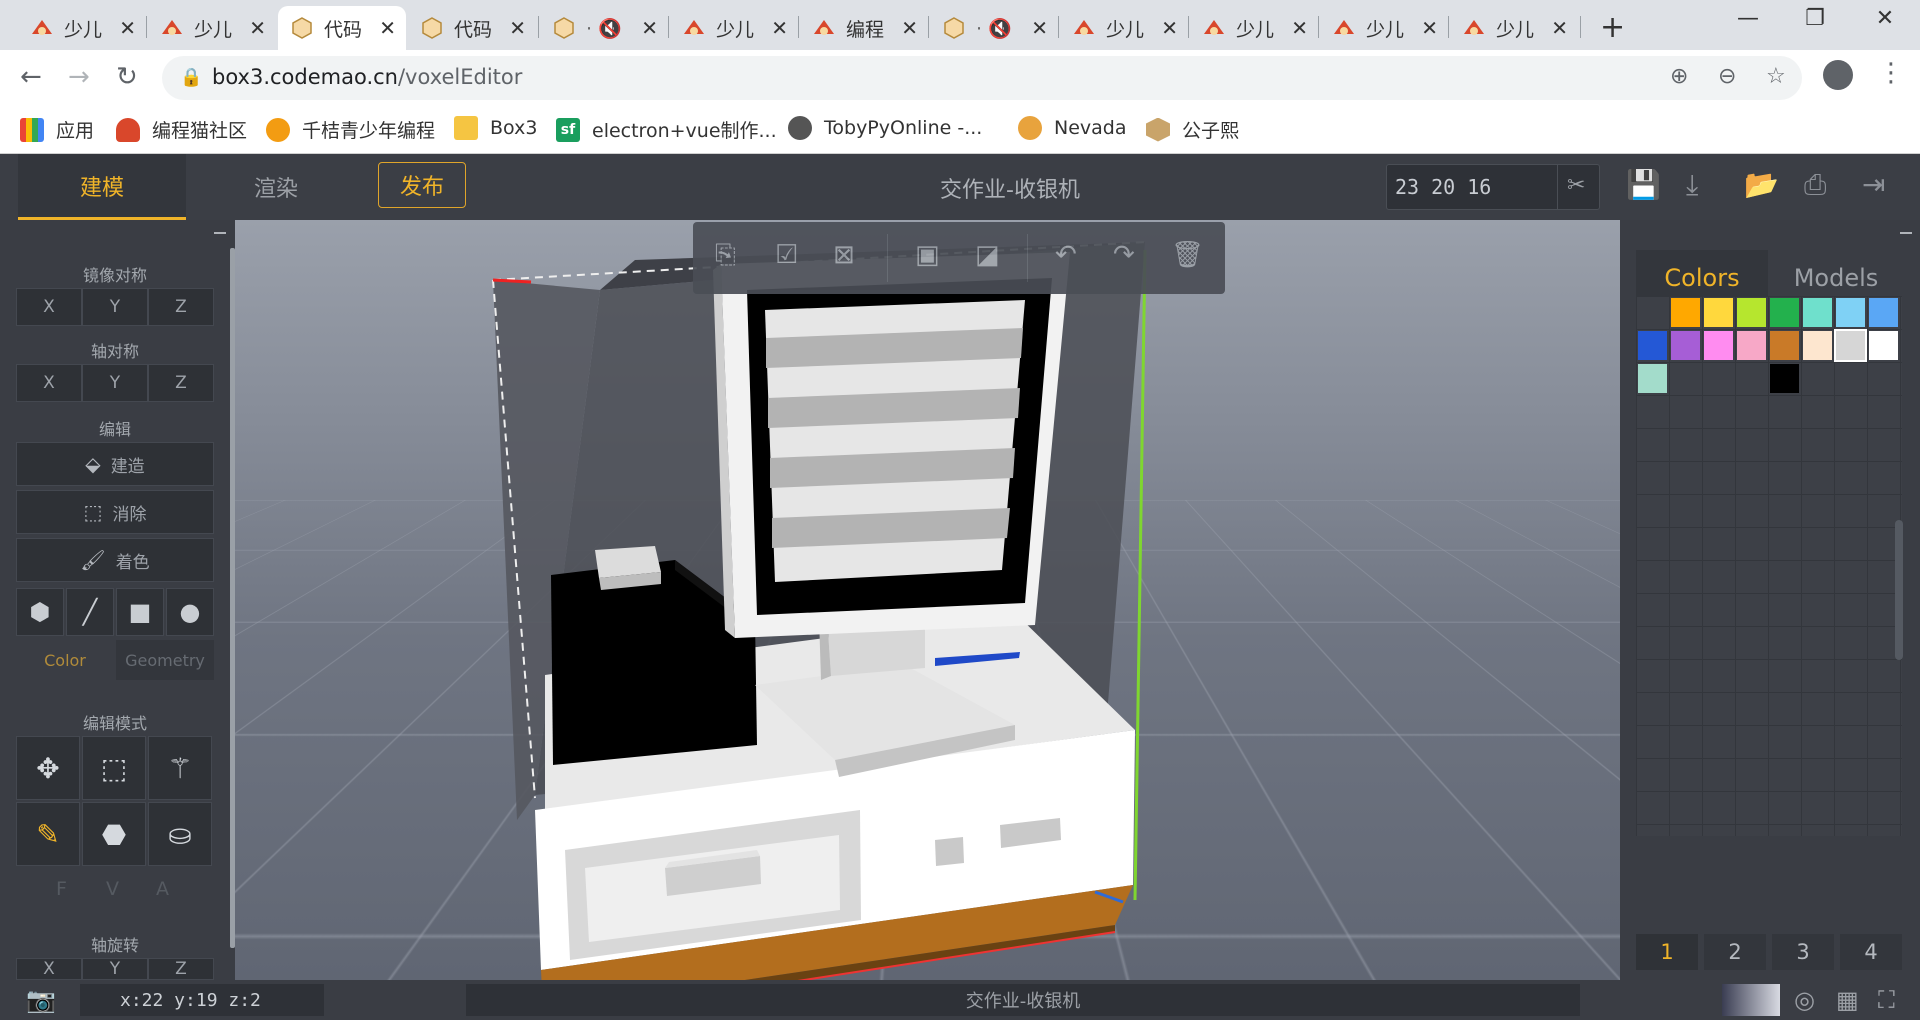 The width and height of the screenshot is (1920, 1020). I want to click on rotate-z-button: Z, so click(181, 969).